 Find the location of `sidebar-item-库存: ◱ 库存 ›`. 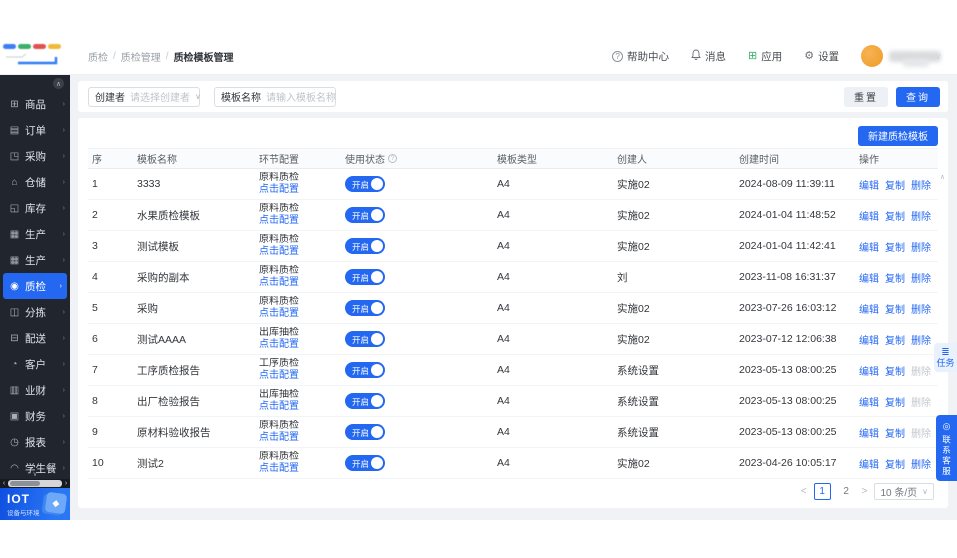

sidebar-item-库存: ◱ 库存 › is located at coordinates (35, 208).